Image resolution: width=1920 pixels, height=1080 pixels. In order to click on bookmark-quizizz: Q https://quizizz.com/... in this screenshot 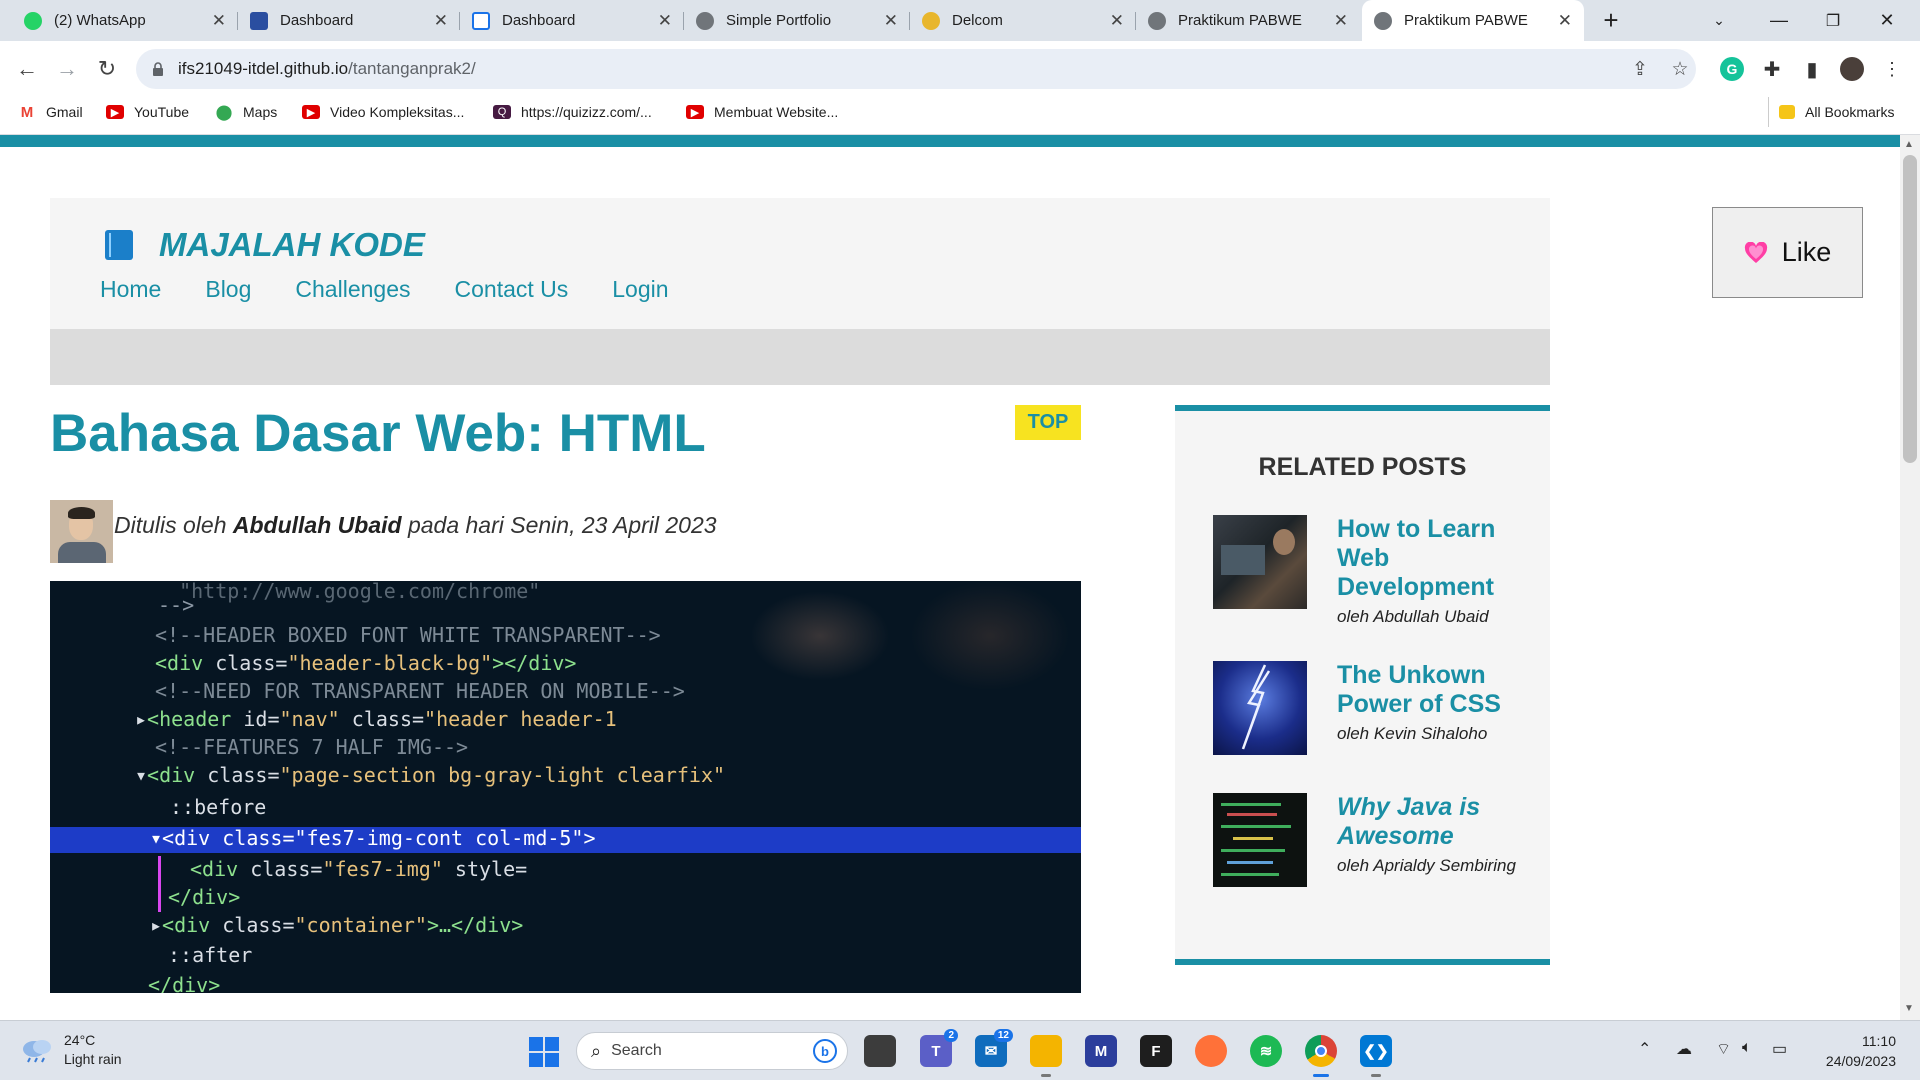, I will do `click(572, 112)`.